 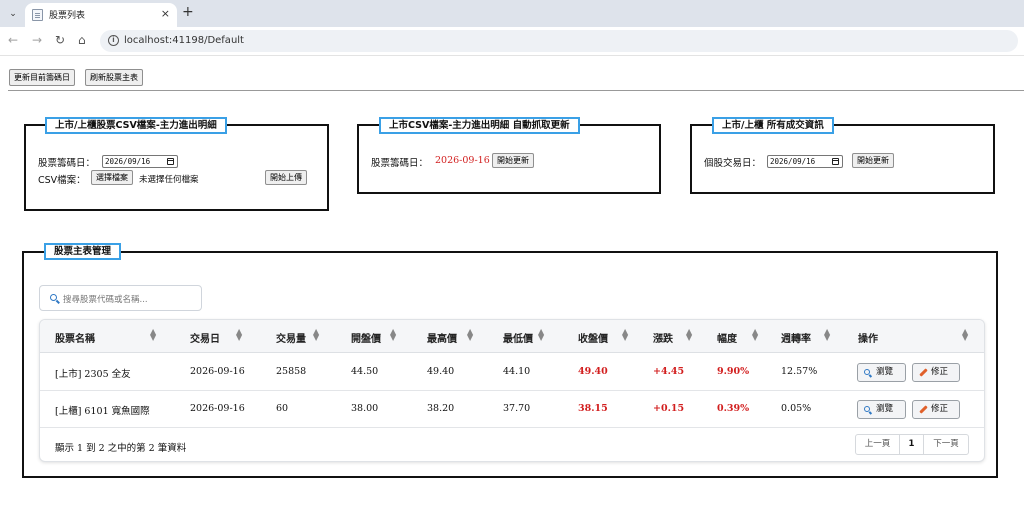 What do you see at coordinates (169, 180) in the screenshot?
I see `no-file-chosen-text: 未選擇任何檔案` at bounding box center [169, 180].